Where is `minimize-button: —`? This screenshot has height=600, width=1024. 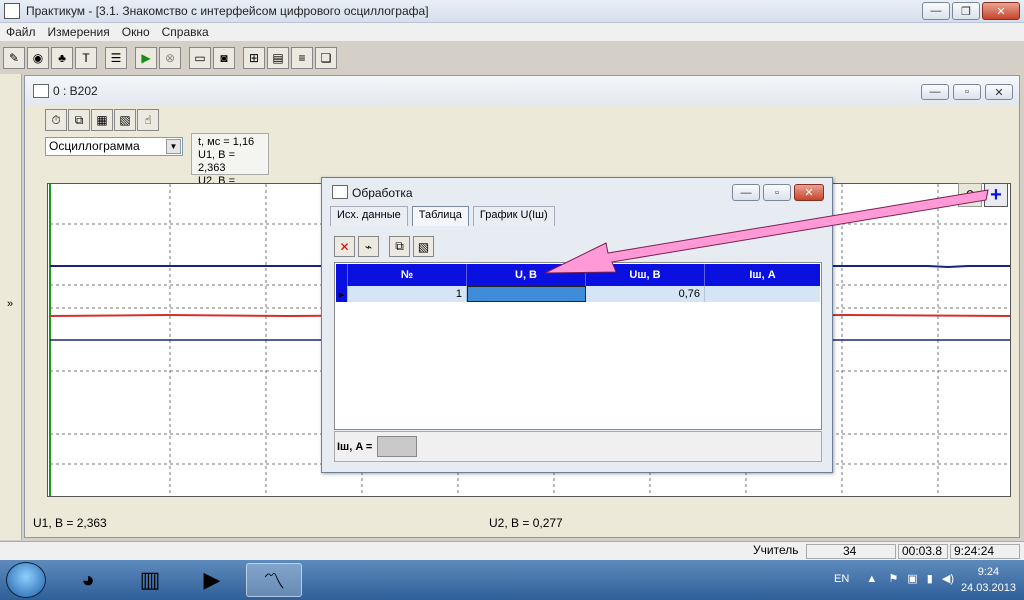
minimize-button: — is located at coordinates (936, 11).